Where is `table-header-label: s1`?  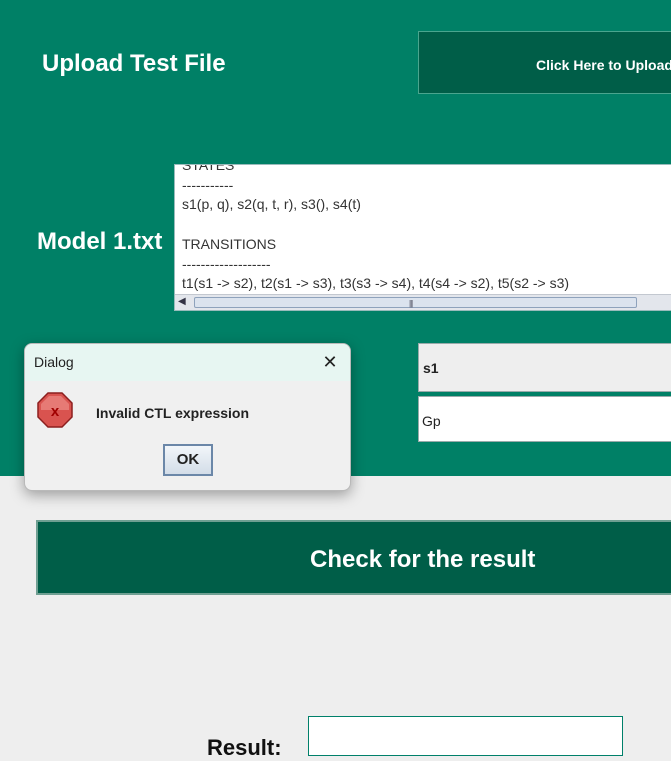 table-header-label: s1 is located at coordinates (431, 368).